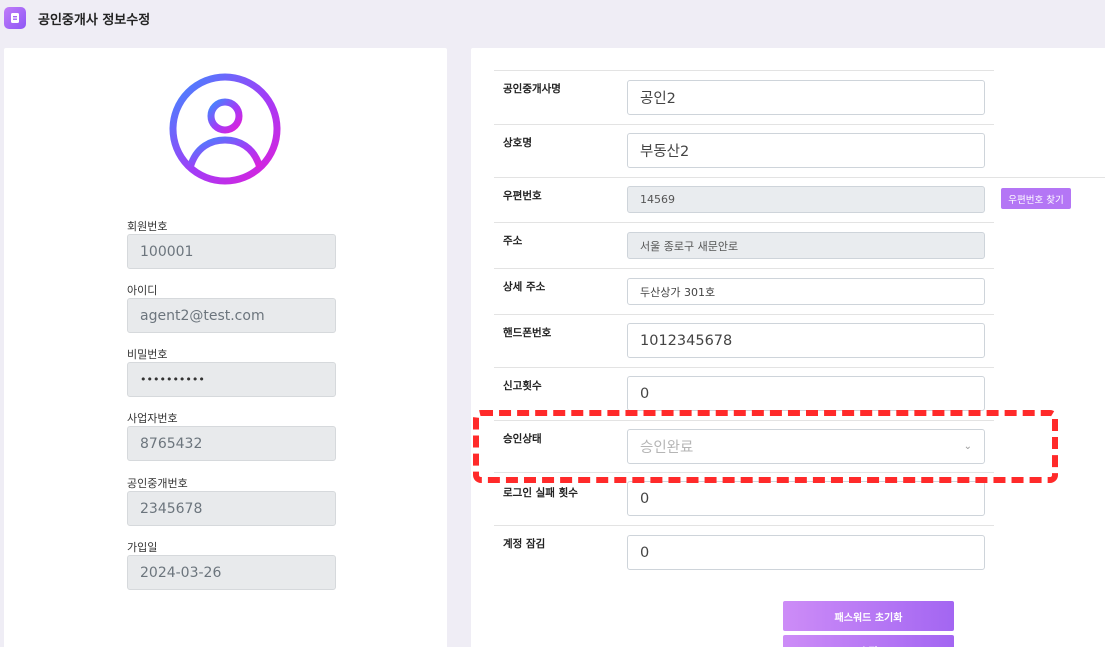  Describe the element at coordinates (147, 226) in the screenshot. I see `member-number-label: 회원번호` at that location.